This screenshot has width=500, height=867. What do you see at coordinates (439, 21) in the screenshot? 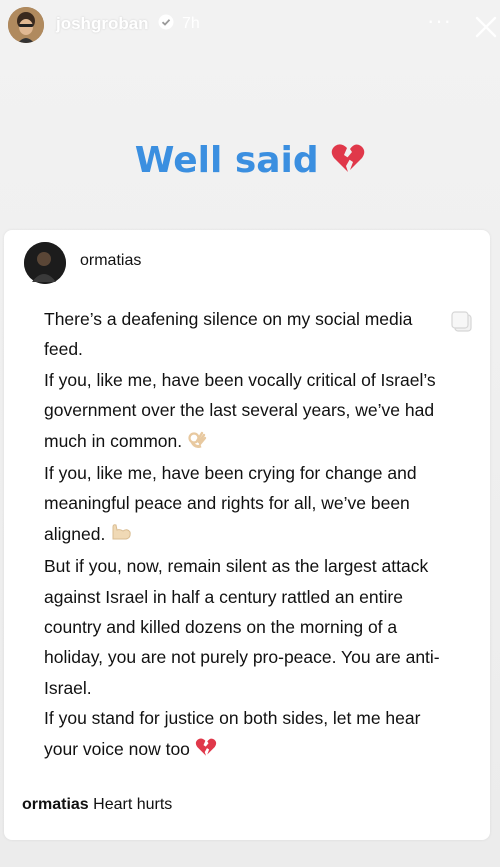
I see `more-options-icon: ···` at bounding box center [439, 21].